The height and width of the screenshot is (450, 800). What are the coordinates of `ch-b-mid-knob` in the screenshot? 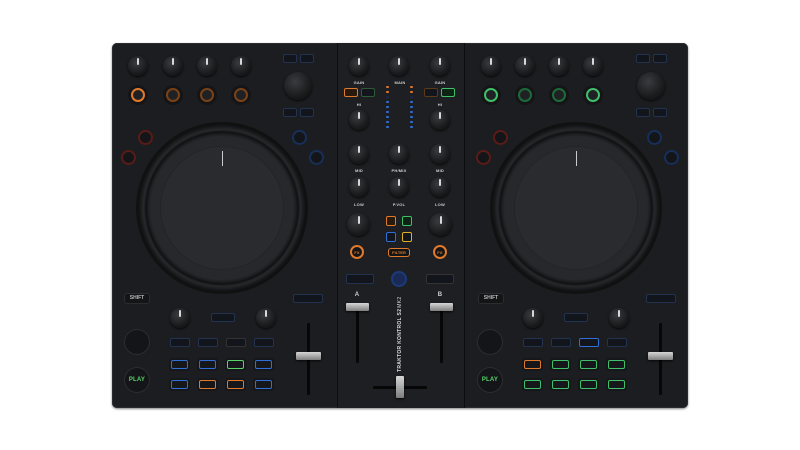 It's located at (440, 154).